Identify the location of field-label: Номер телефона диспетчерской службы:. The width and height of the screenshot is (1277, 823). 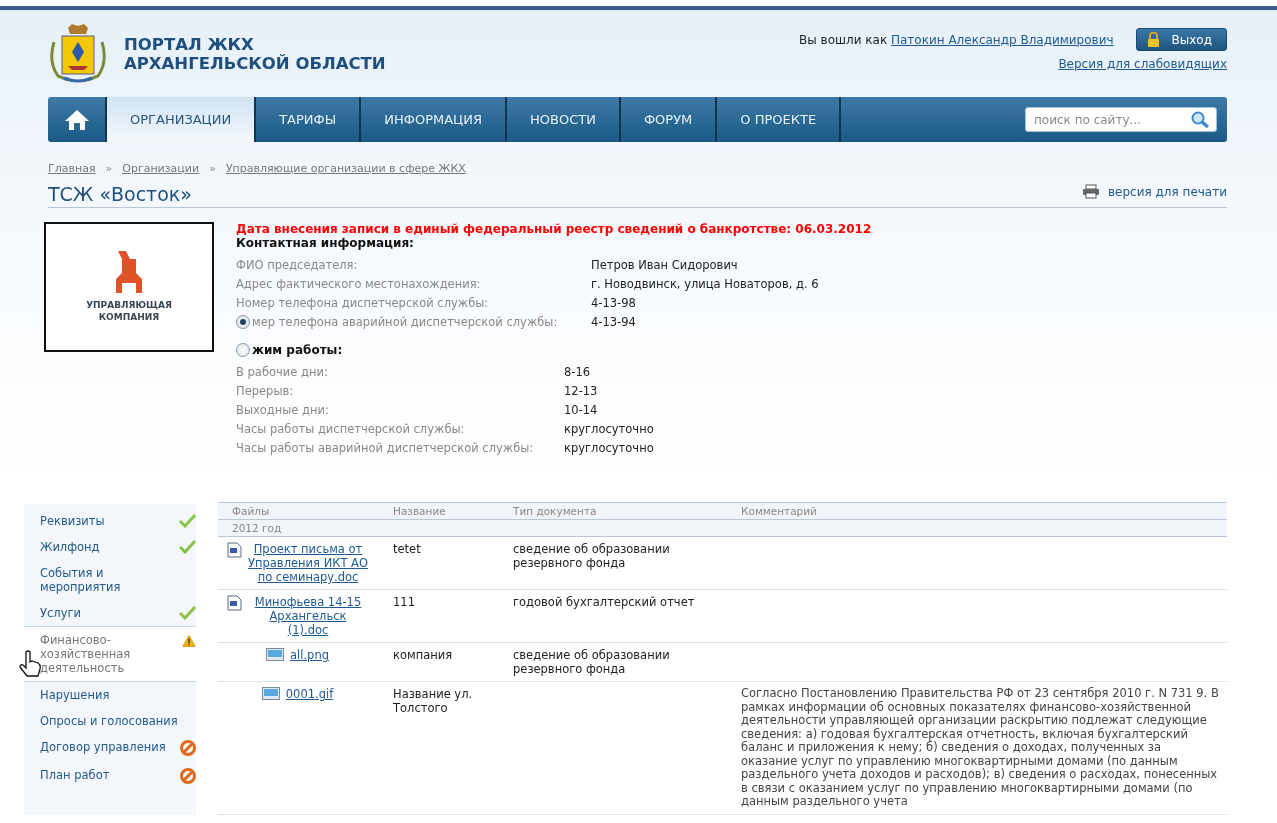
(362, 303).